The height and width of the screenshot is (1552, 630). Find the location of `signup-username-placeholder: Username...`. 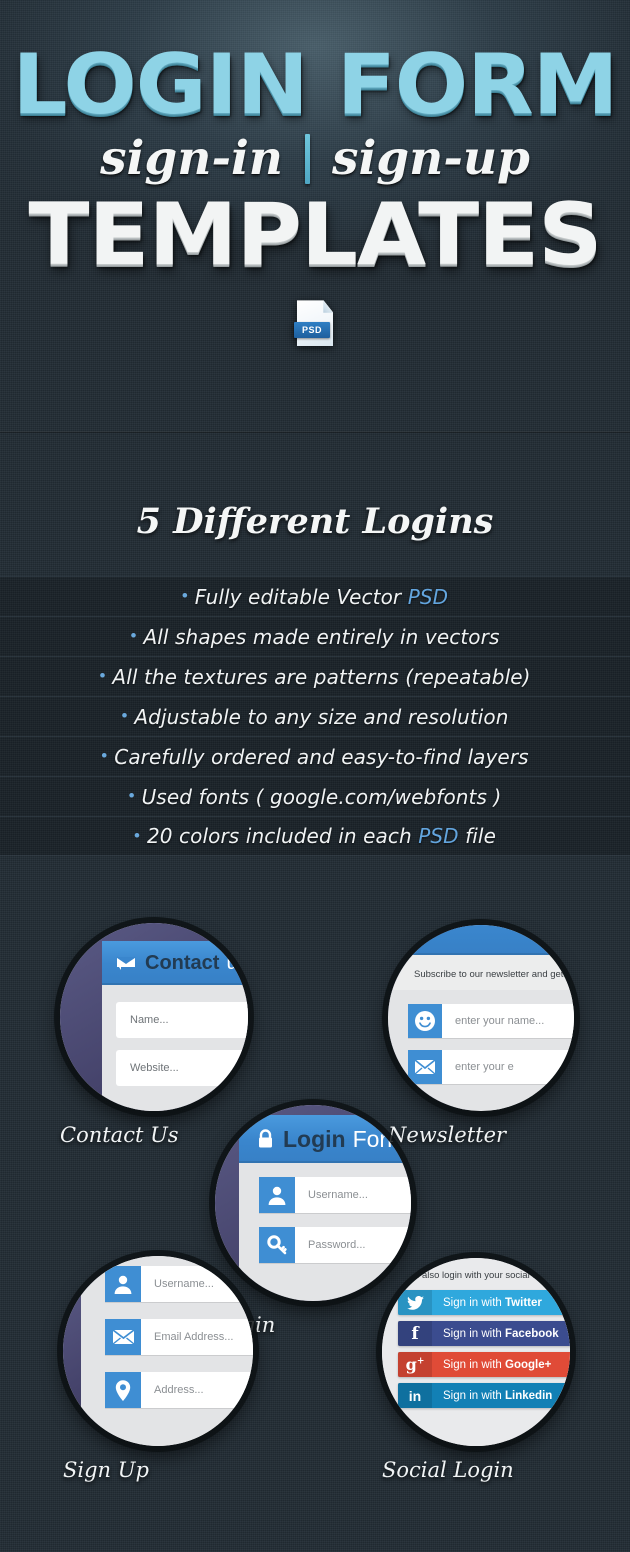

signup-username-placeholder: Username... is located at coordinates (184, 1284).